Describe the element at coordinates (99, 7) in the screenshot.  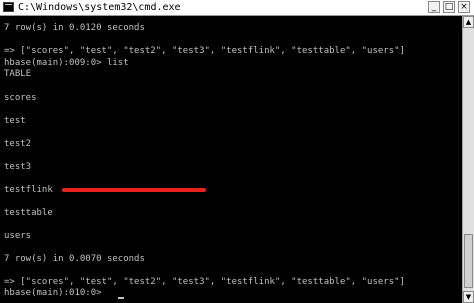
I see `window-title: C:\Windows\system32\cmd.exe` at that location.